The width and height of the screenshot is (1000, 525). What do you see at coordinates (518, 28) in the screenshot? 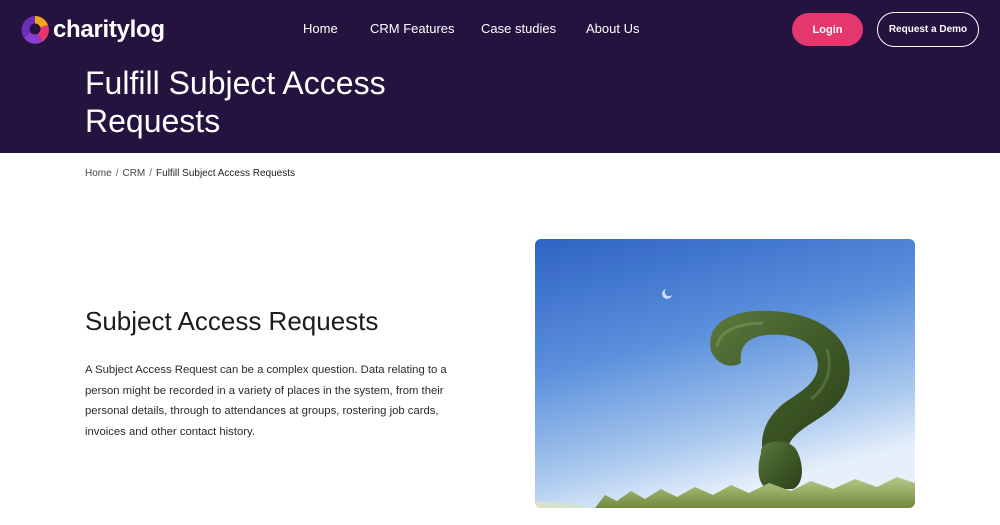
I see `nav-item-case-studies: Case studies` at bounding box center [518, 28].